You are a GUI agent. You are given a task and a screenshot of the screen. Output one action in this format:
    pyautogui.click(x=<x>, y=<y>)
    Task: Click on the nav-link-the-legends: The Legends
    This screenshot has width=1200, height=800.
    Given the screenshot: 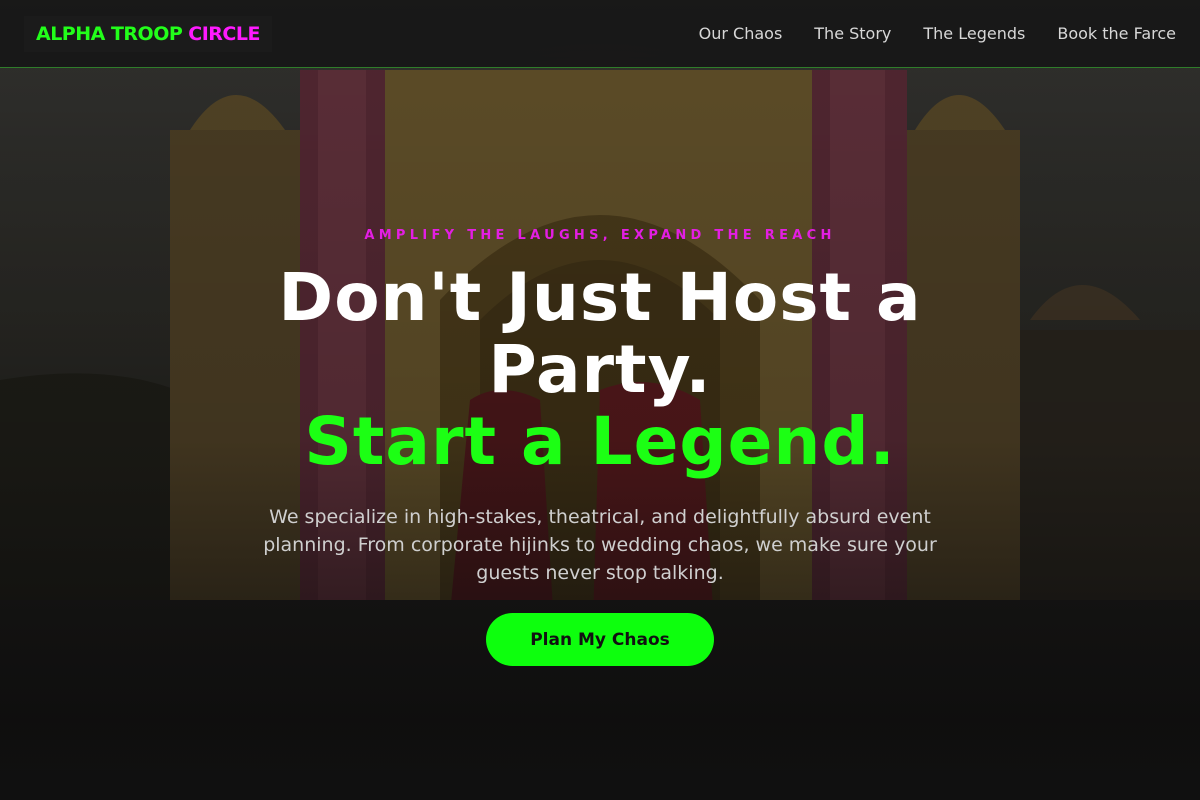 What is the action you would take?
    pyautogui.click(x=974, y=33)
    